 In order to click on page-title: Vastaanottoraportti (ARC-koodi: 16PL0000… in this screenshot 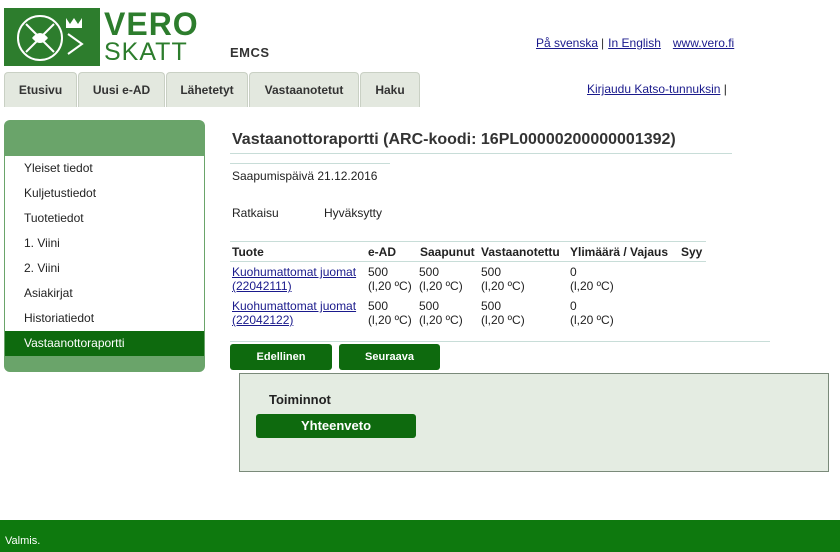, I will do `click(454, 139)`.